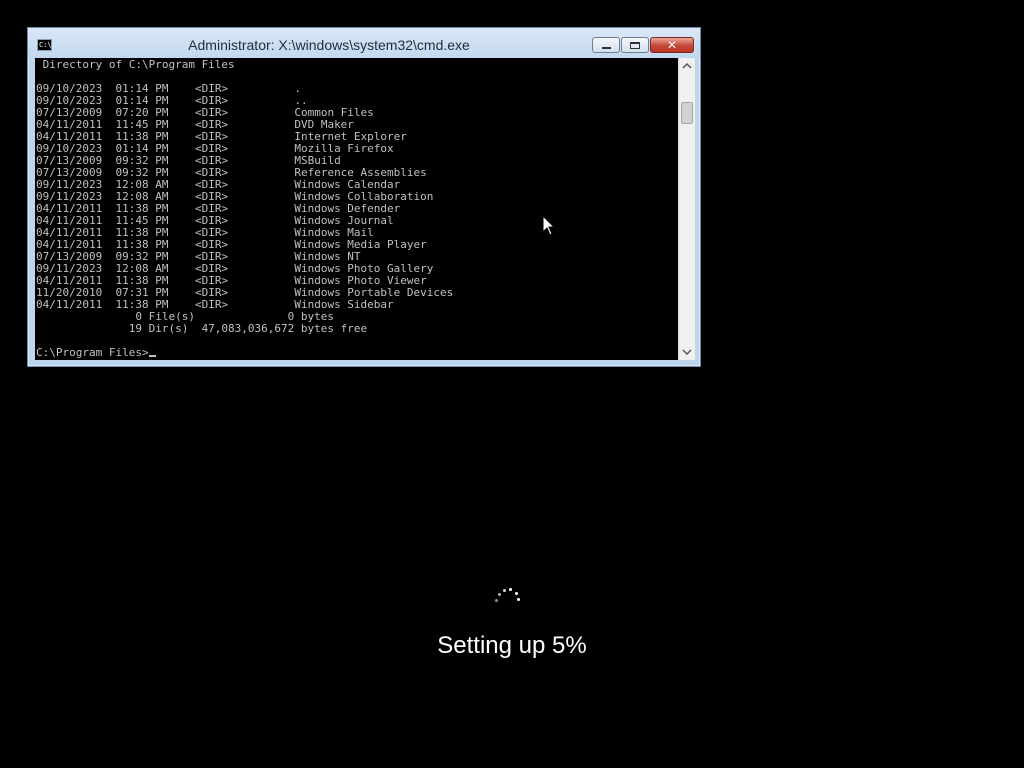  Describe the element at coordinates (606, 45) in the screenshot. I see `minimize-button` at that location.